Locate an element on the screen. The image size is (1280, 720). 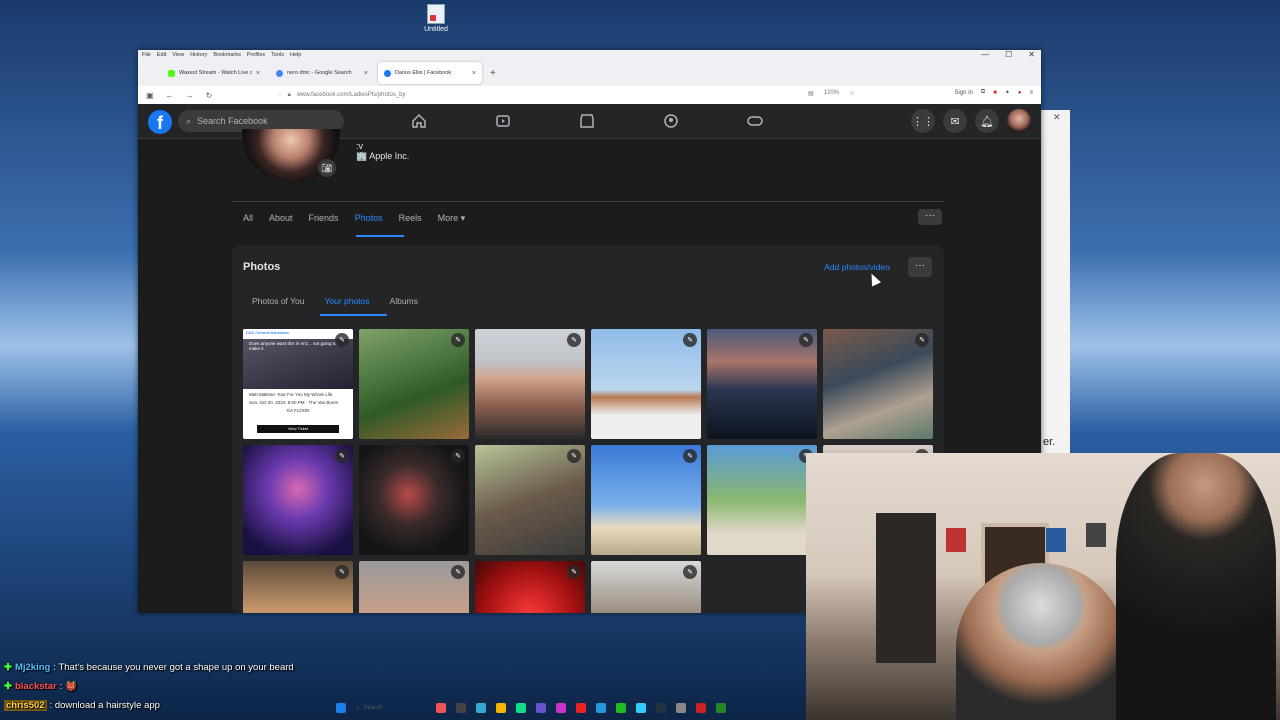
new-tab-button: + is located at coordinates (493, 73).